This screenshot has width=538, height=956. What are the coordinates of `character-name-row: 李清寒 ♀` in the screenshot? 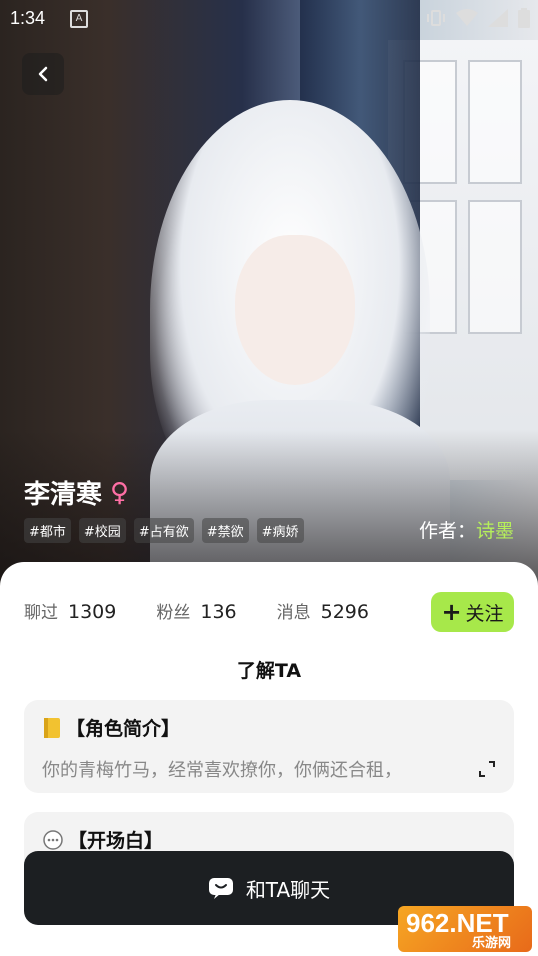 It's located at (76, 492).